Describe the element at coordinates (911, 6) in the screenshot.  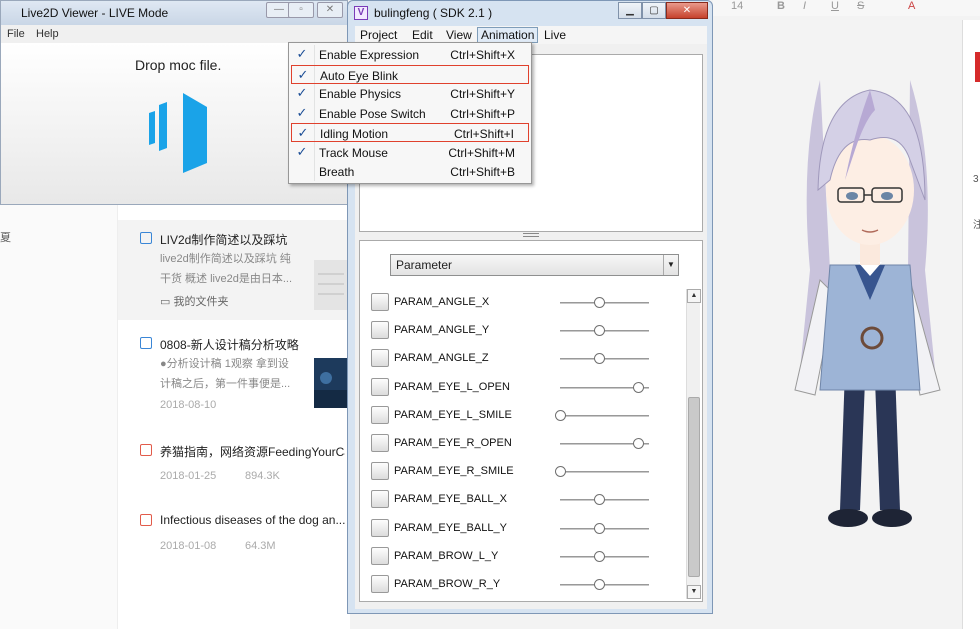
I see `font-color-button: A` at that location.